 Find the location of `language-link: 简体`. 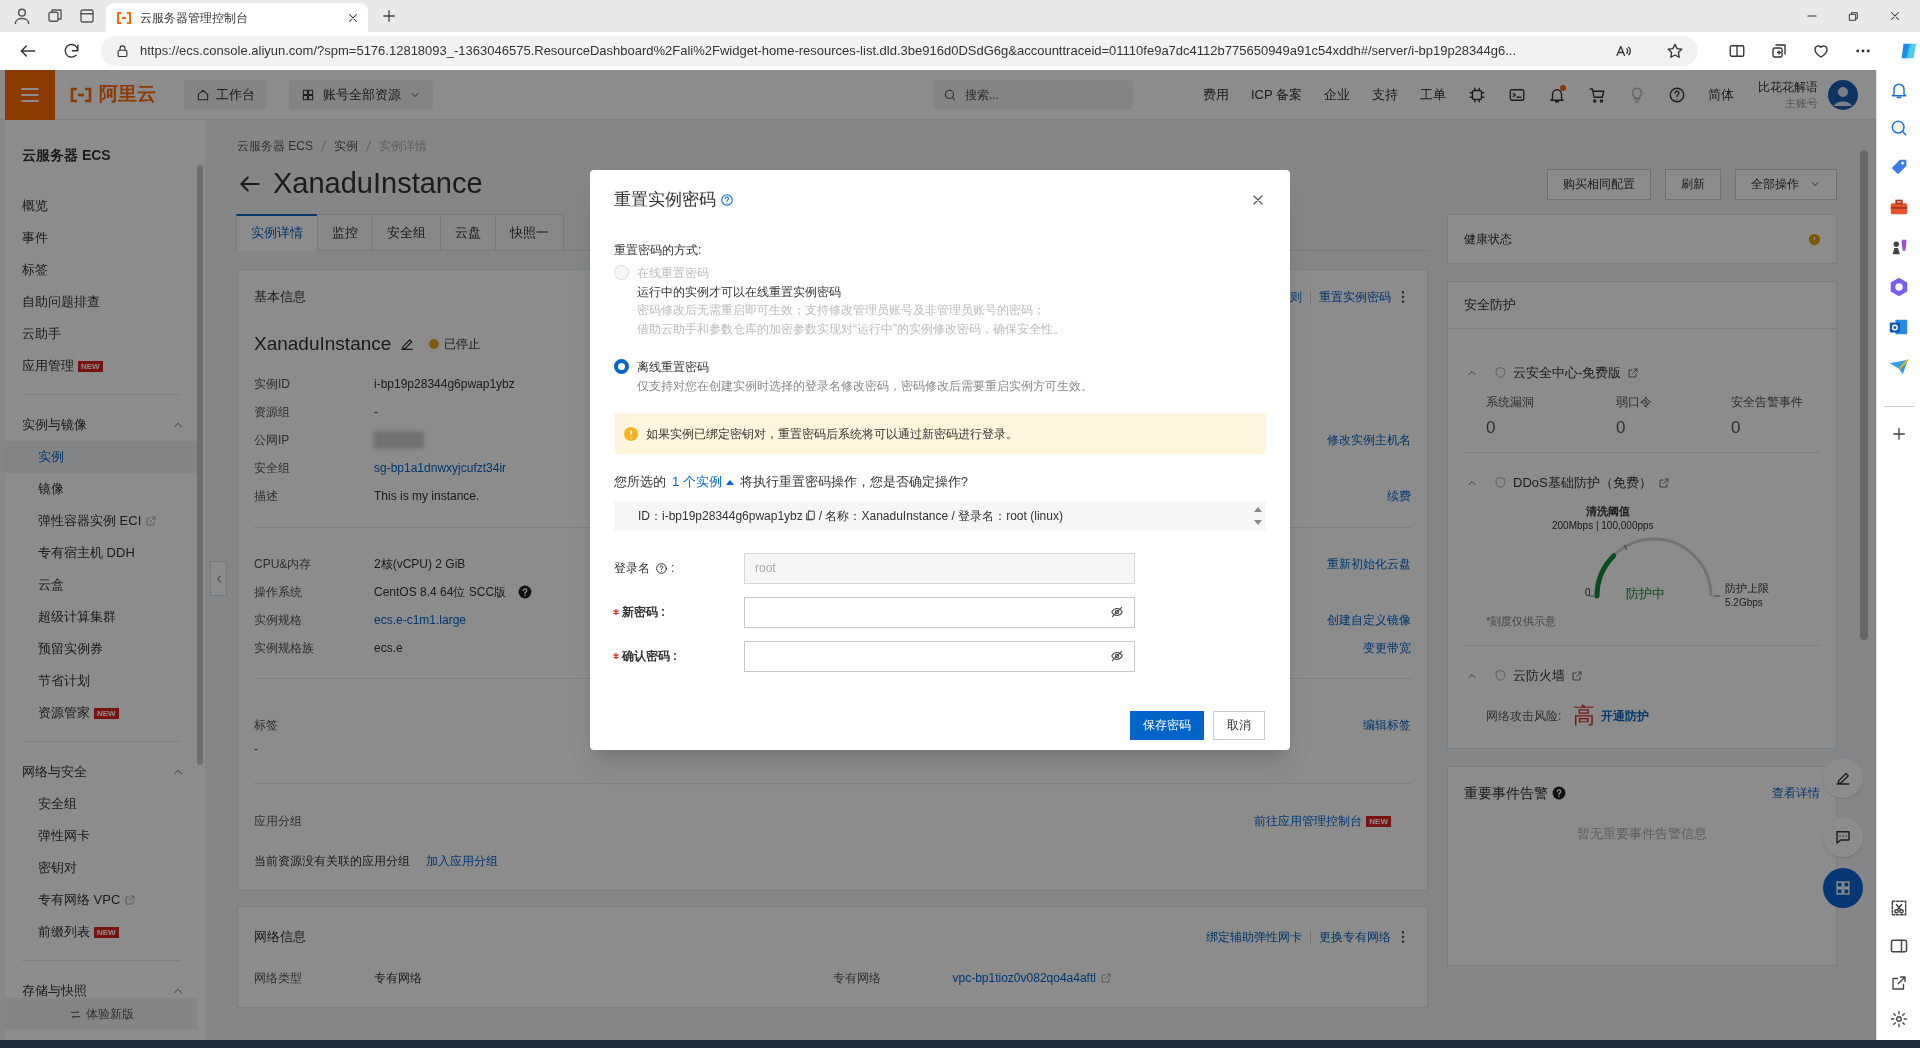

language-link: 简体 is located at coordinates (1721, 94).